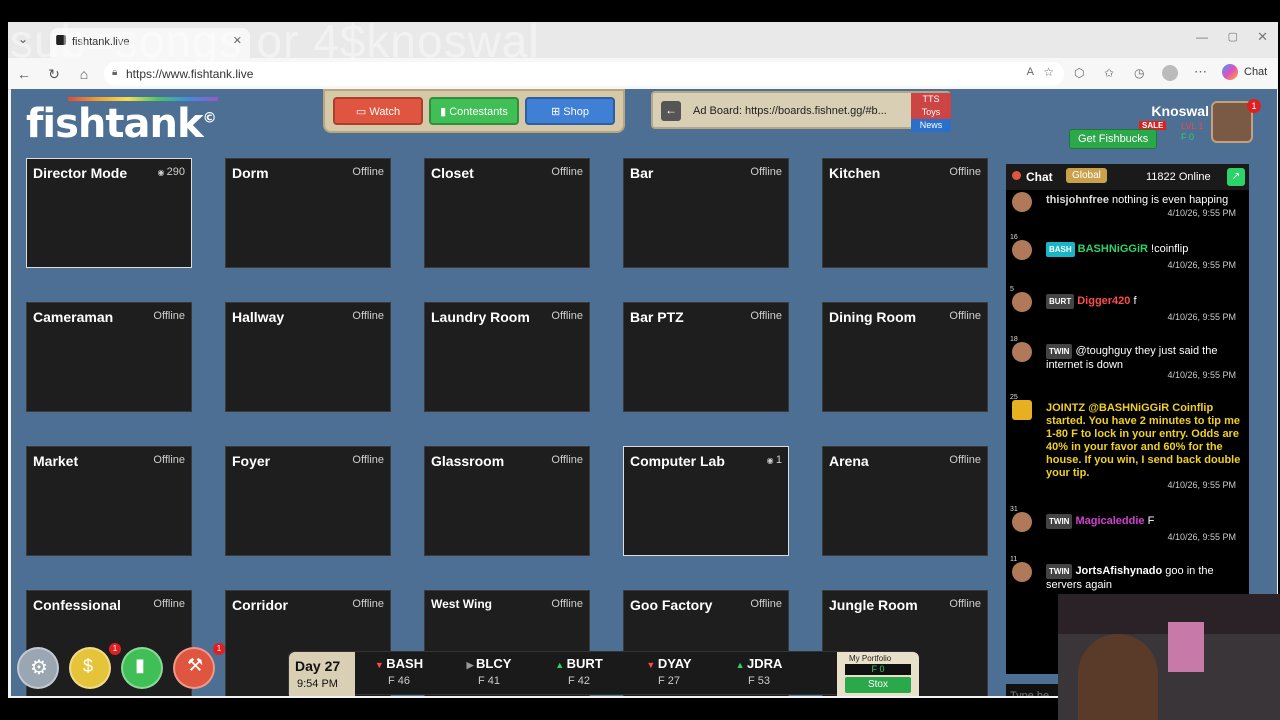 This screenshot has width=1280, height=720. Describe the element at coordinates (489, 671) in the screenshot. I see `stock-ticker: ▶ BLCY F 41` at that location.